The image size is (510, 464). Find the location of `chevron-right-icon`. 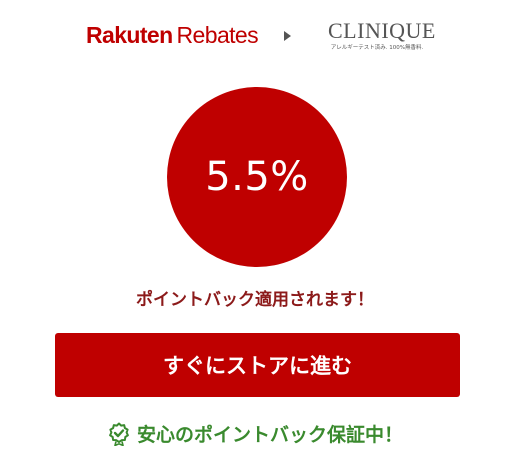

chevron-right-icon is located at coordinates (287, 36).